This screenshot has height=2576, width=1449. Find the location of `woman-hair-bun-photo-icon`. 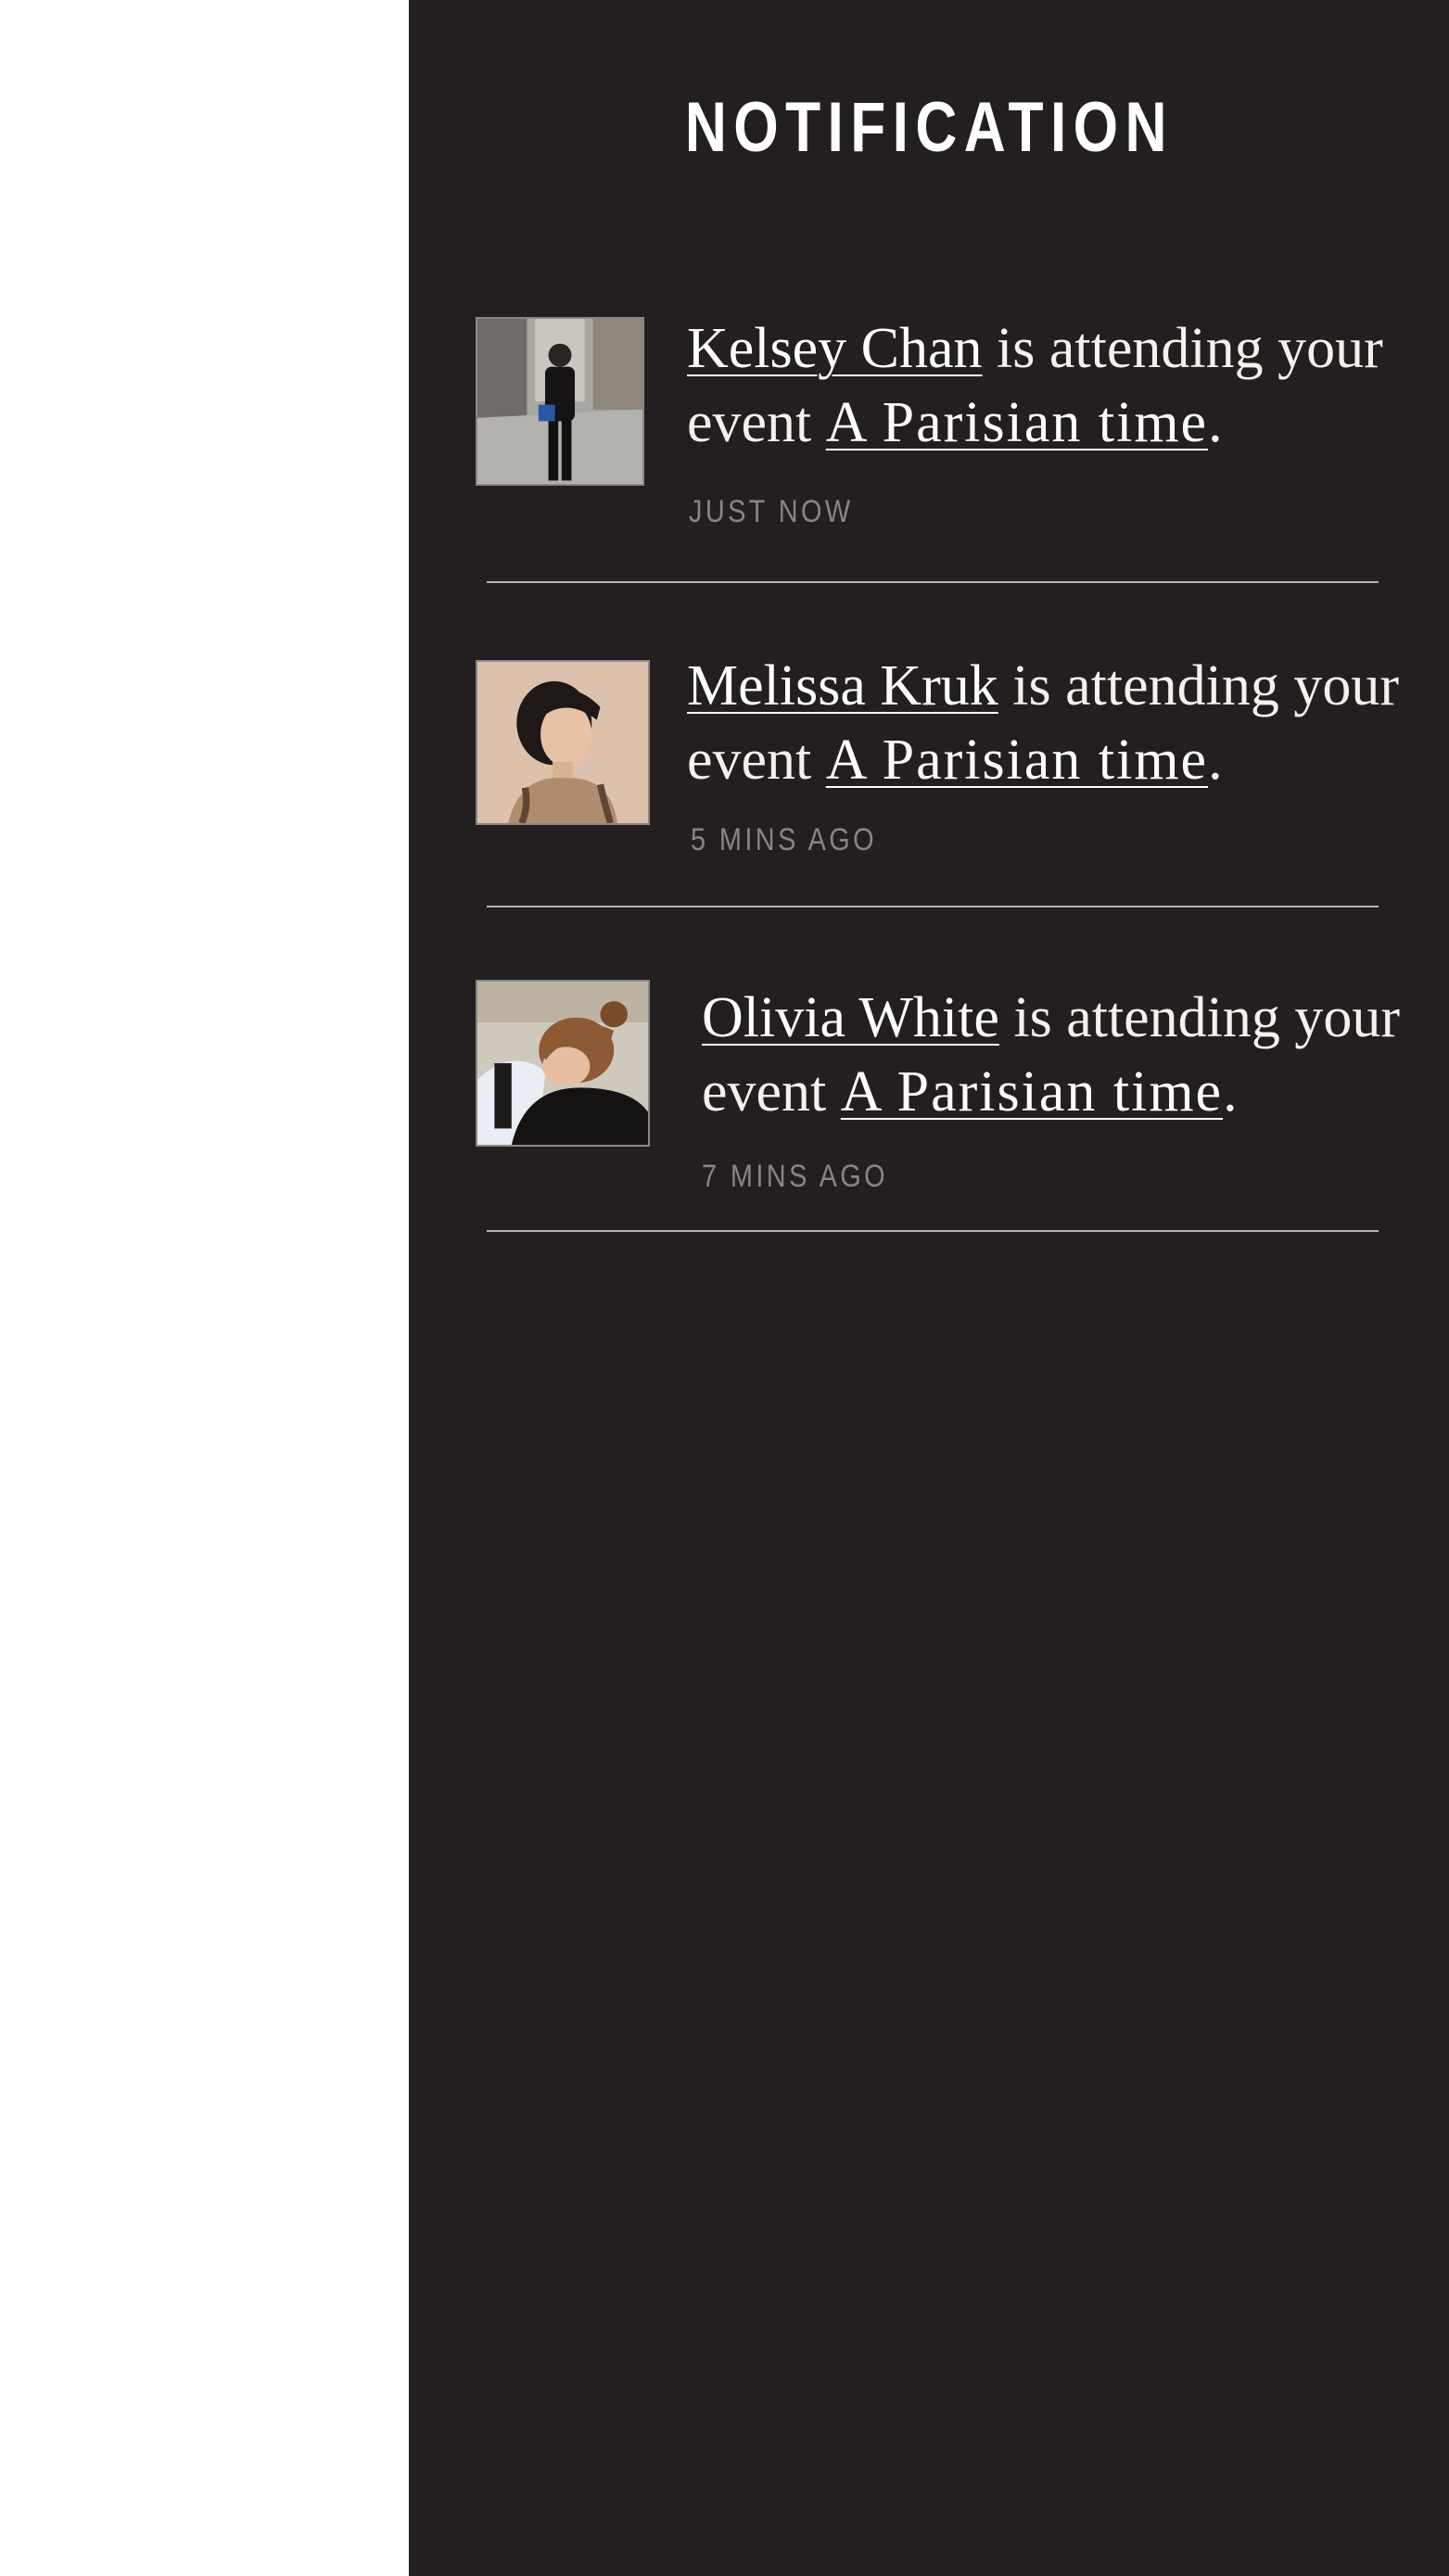

woman-hair-bun-photo-icon is located at coordinates (562, 1063).